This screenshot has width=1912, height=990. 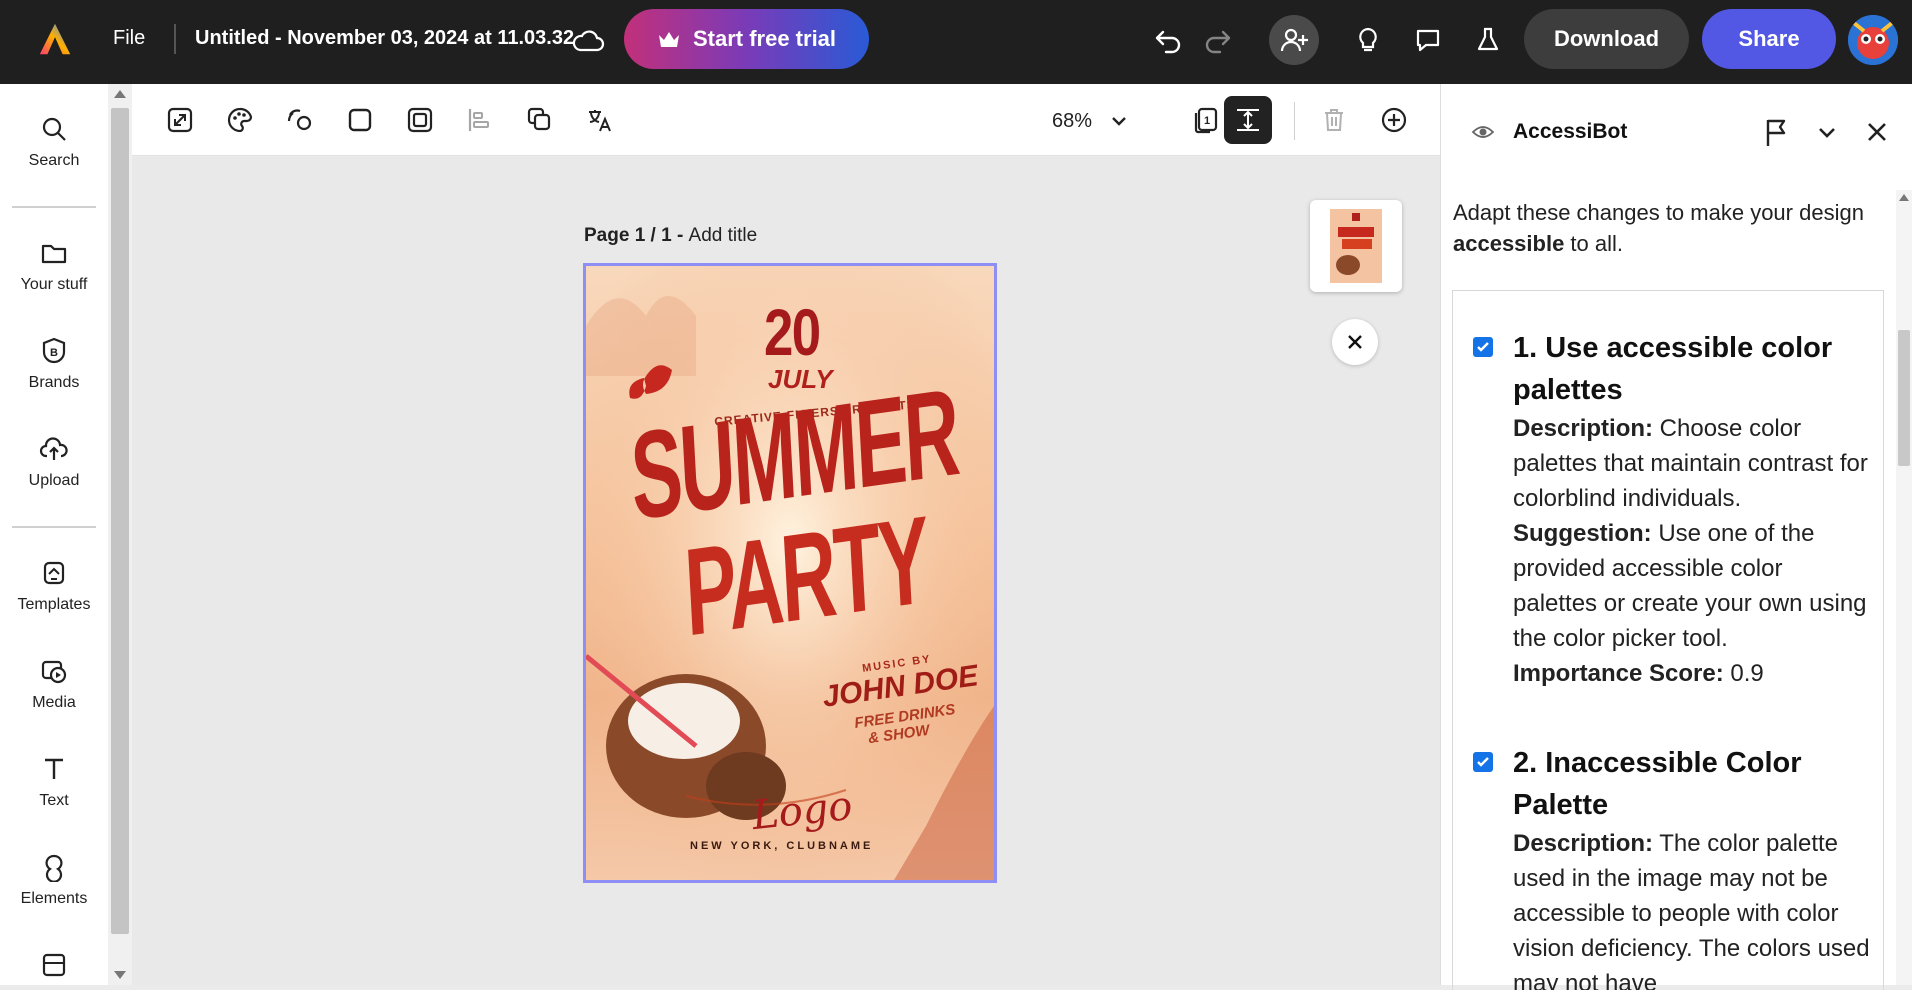 I want to click on resize-icon, so click(x=180, y=120).